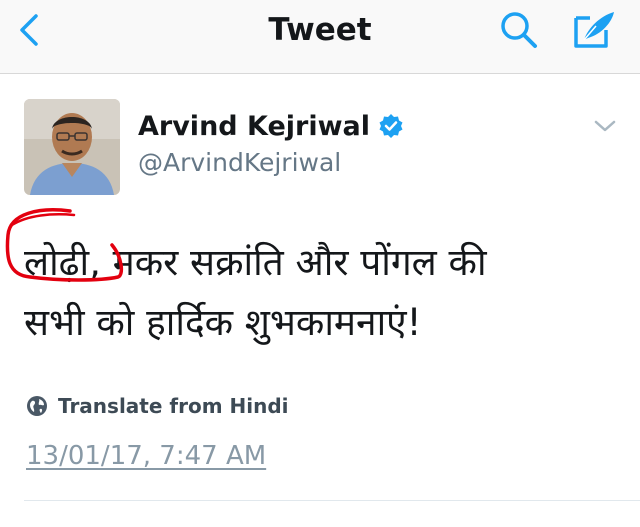  Describe the element at coordinates (391, 126) in the screenshot. I see `verified-badge-icon` at that location.